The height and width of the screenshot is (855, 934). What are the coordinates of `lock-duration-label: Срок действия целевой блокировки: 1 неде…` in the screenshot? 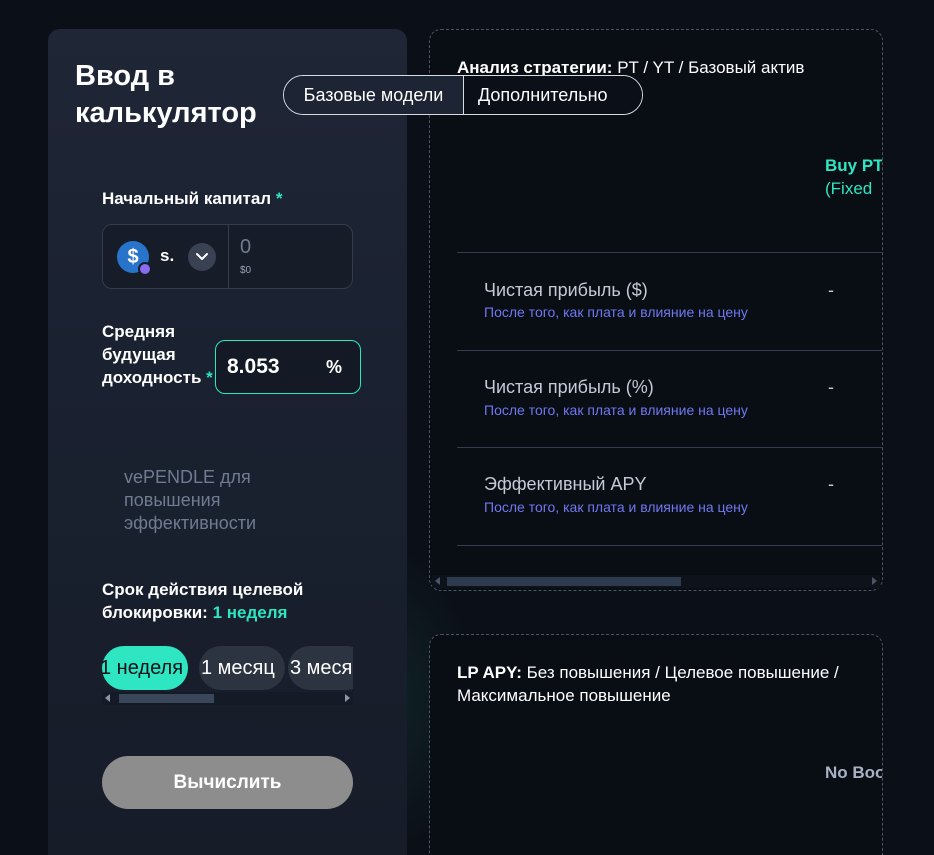 It's located at (224, 601).